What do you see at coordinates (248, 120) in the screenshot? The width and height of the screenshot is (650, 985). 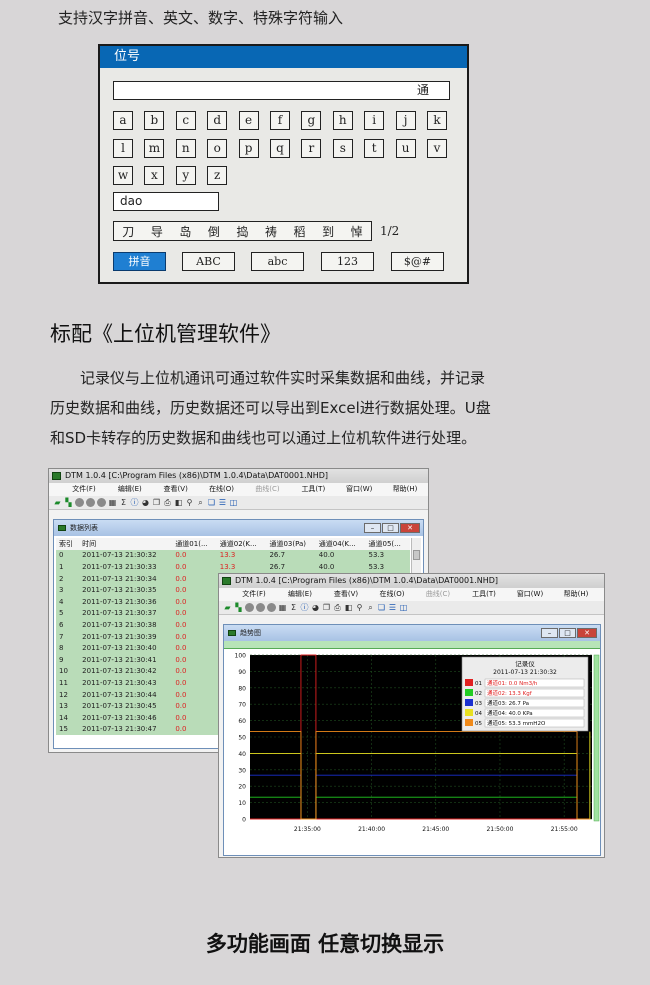 I see `key-e: e` at bounding box center [248, 120].